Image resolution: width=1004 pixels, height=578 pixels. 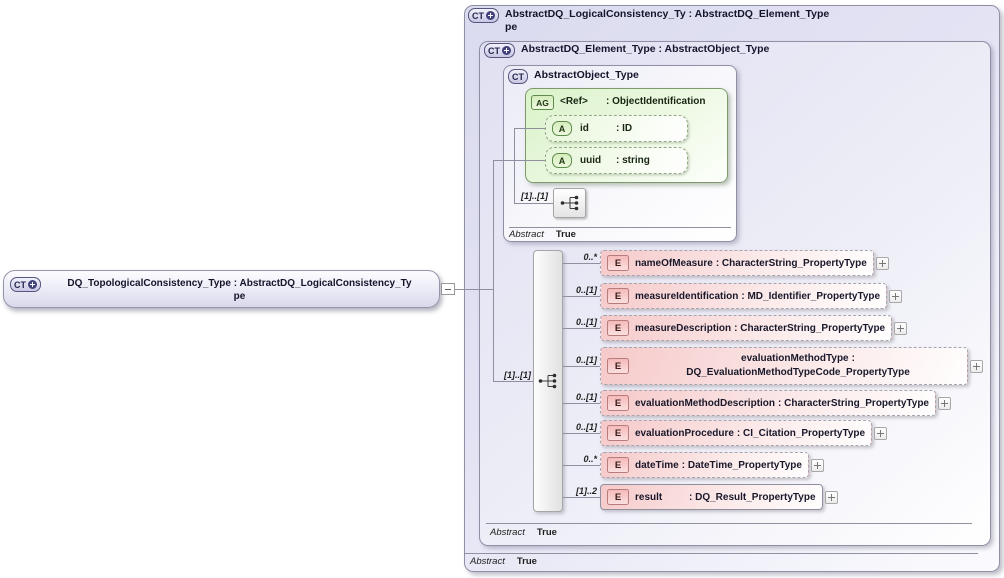 What do you see at coordinates (574, 101) in the screenshot?
I see `attribute-group-ref: <Ref>` at bounding box center [574, 101].